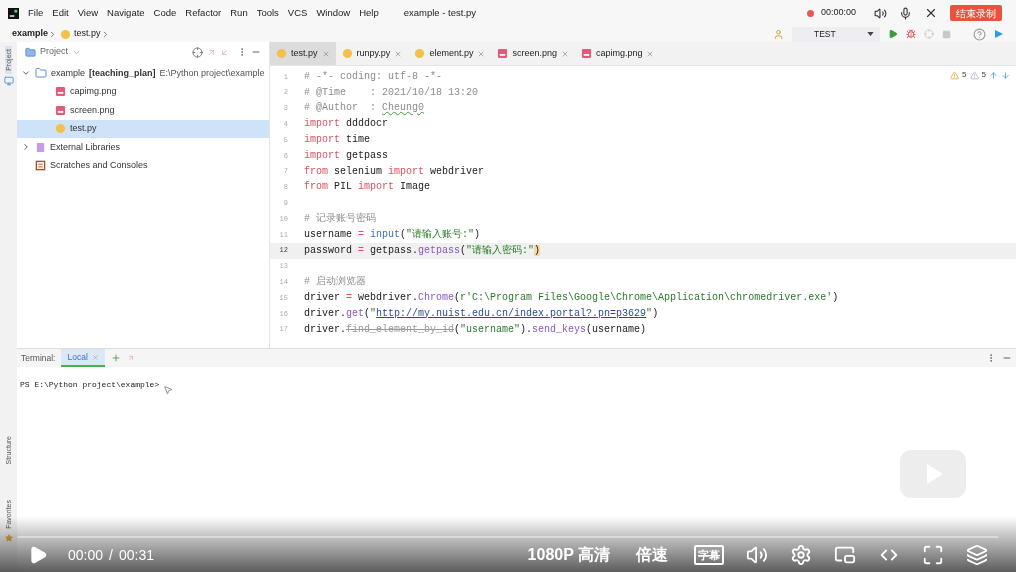 The height and width of the screenshot is (572, 1016). What do you see at coordinates (475, 329) in the screenshot?
I see `code-line: driver.find_element_by_id("username").send_keys(username)` at bounding box center [475, 329].